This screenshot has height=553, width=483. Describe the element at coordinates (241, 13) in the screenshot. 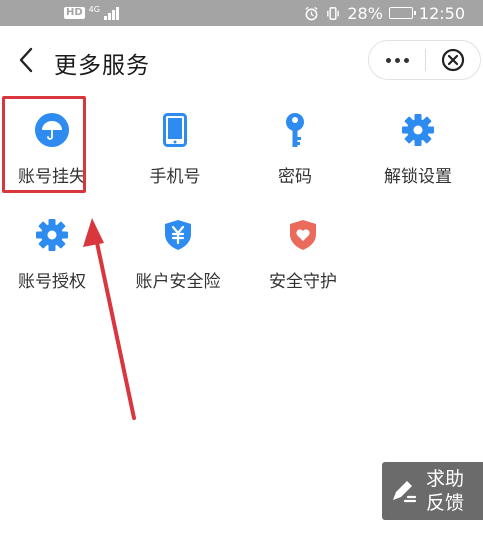

I see `status-bar: HD 4G 28% 12:50` at that location.